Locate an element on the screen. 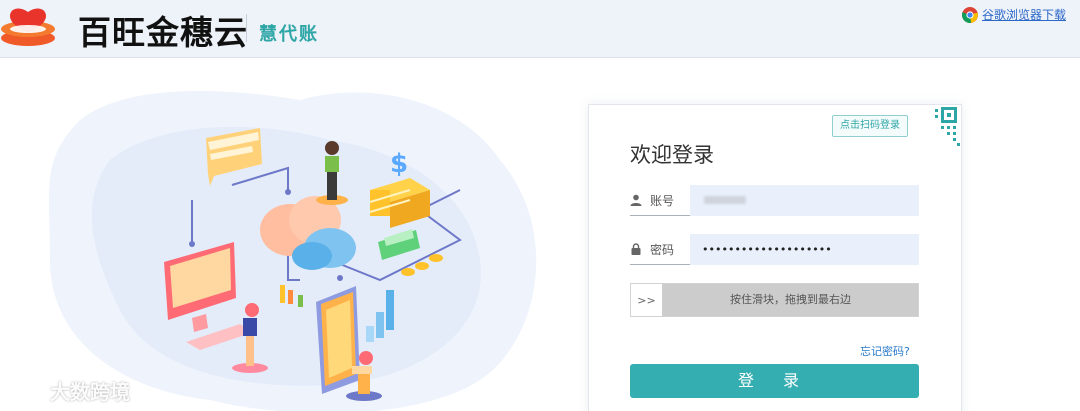 Image resolution: width=1080 pixels, height=411 pixels. watermark: 大数跨境 is located at coordinates (68, 390).